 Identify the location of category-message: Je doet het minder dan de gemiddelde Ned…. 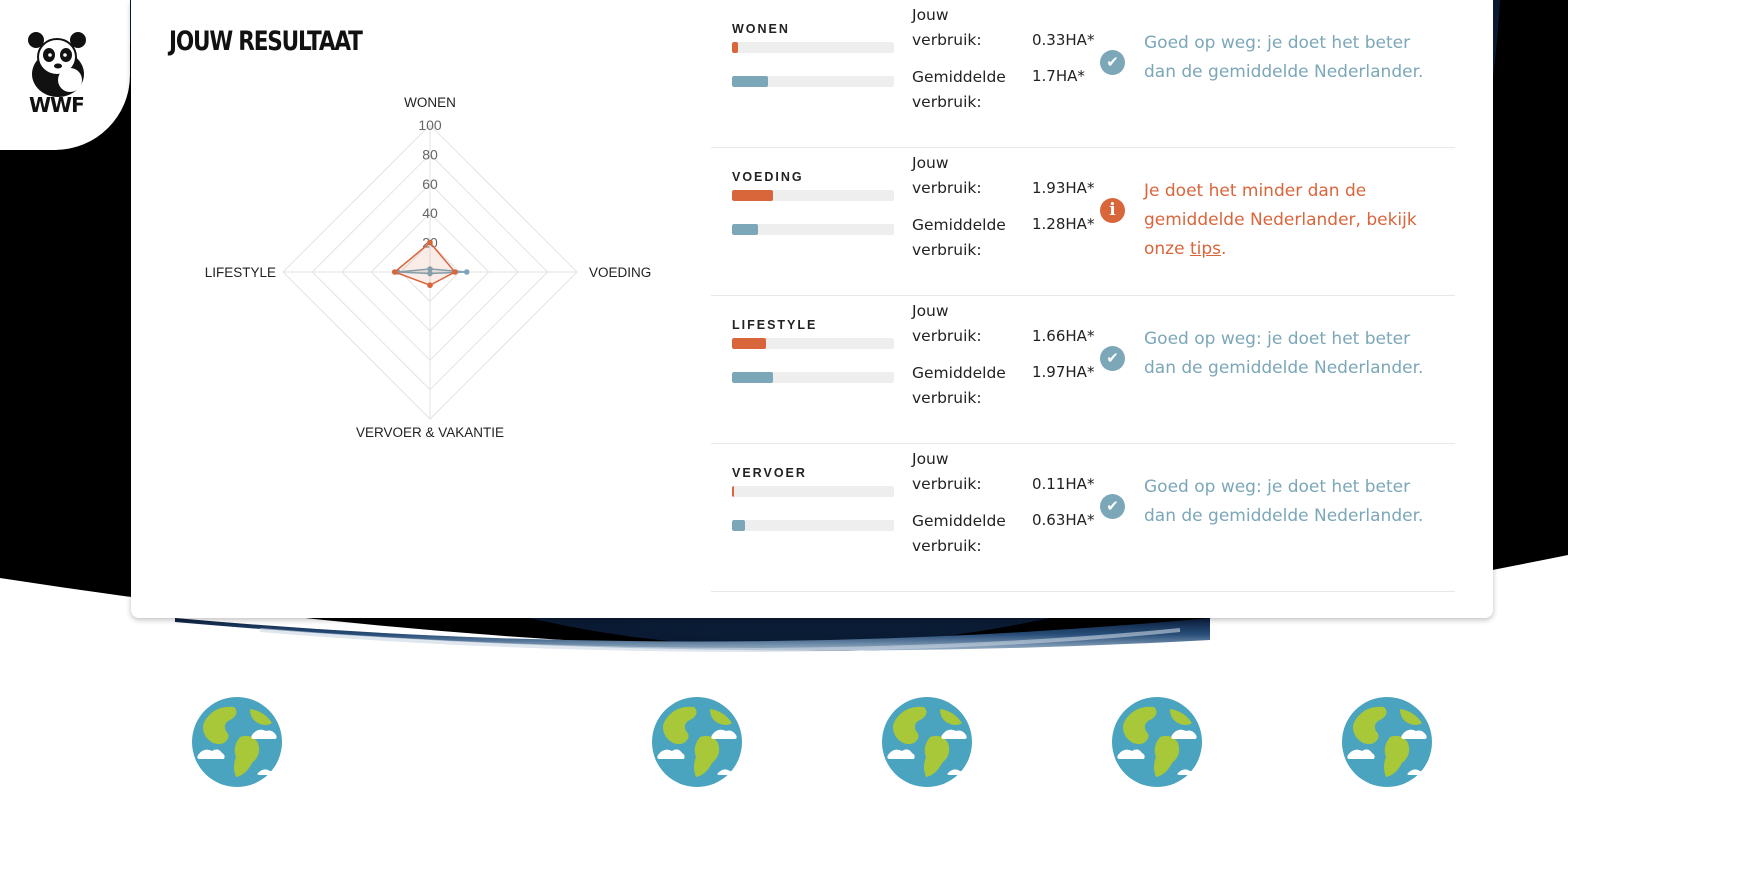
(1294, 220).